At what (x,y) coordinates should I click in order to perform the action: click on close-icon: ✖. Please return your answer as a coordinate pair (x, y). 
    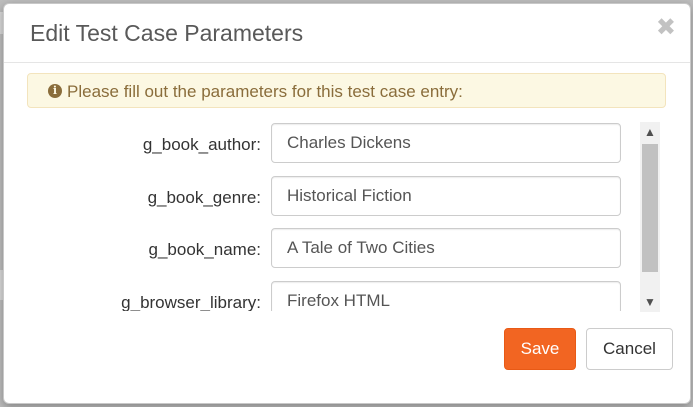
    Looking at the image, I should click on (666, 28).